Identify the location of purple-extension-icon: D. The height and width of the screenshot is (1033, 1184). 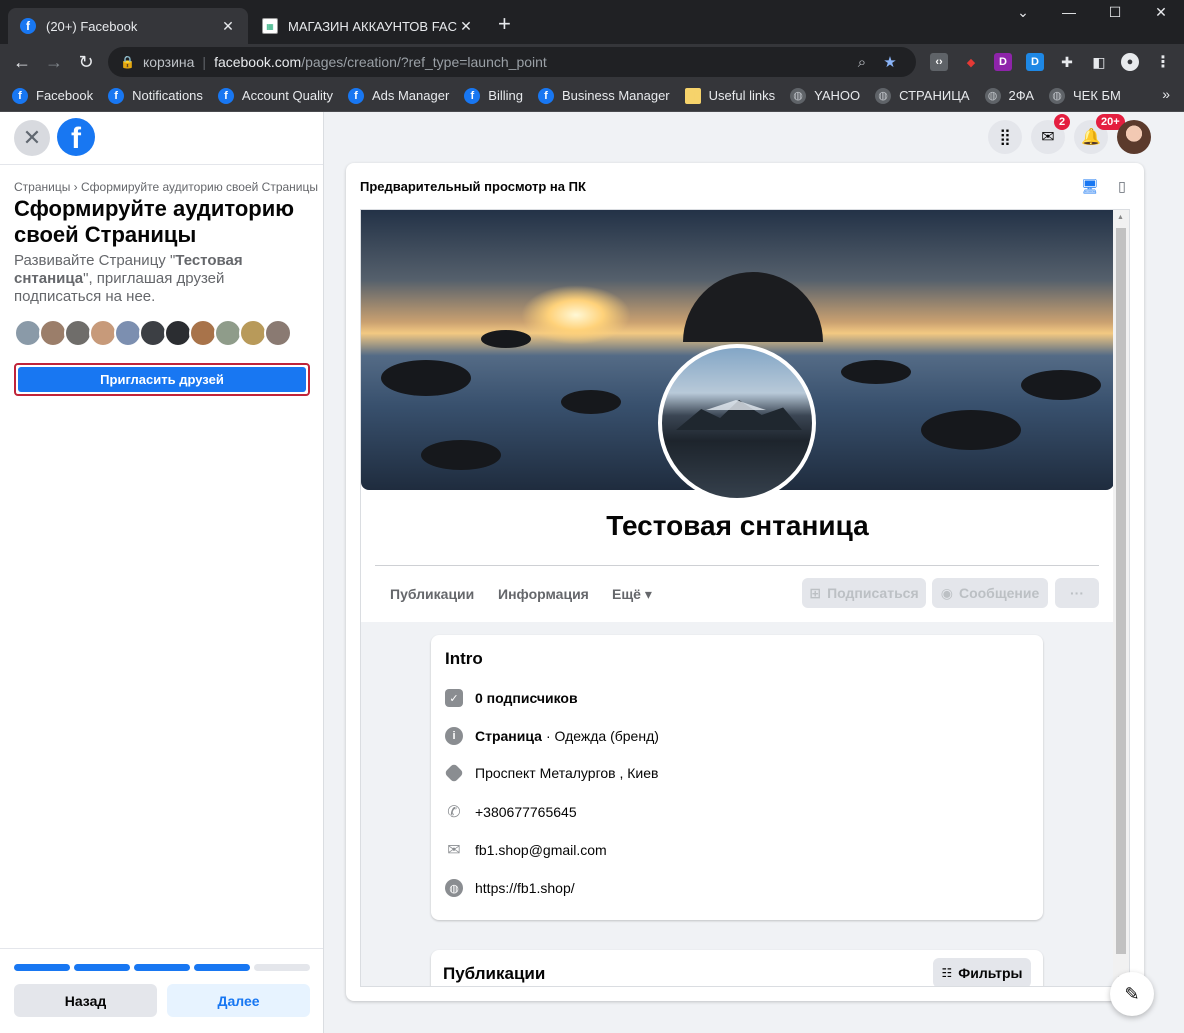
(1003, 62).